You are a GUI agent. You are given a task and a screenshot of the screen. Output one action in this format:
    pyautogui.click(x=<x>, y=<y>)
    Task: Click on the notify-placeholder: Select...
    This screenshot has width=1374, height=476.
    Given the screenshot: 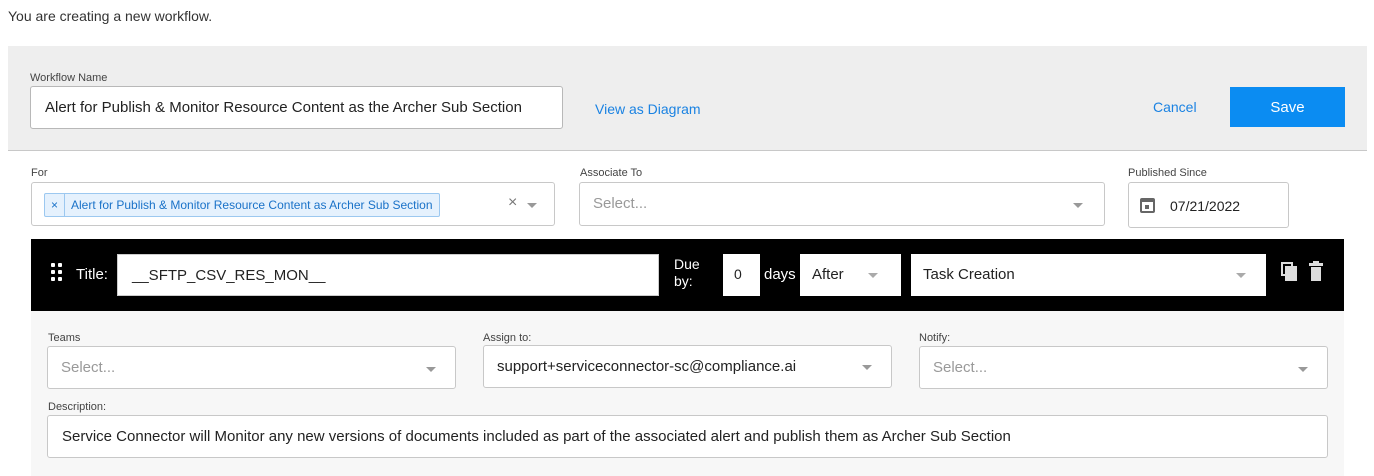 What is the action you would take?
    pyautogui.click(x=960, y=367)
    